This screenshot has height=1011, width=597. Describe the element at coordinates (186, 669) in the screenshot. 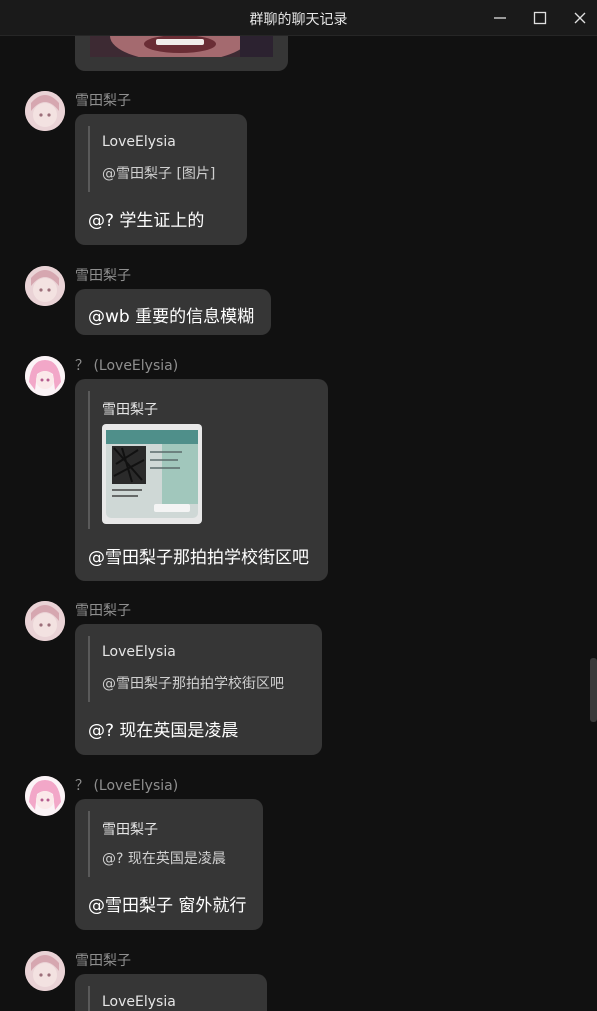

I see `quote-block: LoveElysia @雪田梨子那拍拍学校街区吧` at that location.